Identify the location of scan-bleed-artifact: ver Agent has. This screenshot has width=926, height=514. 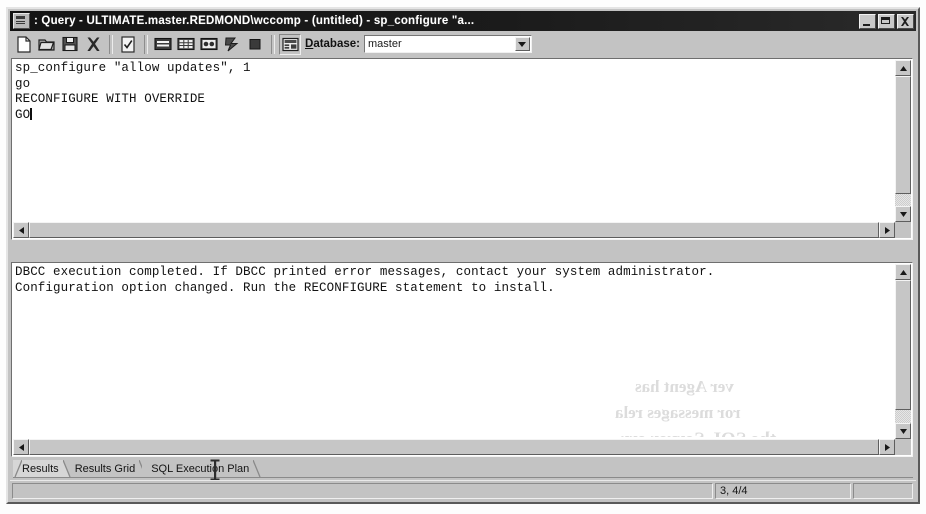
(684, 386).